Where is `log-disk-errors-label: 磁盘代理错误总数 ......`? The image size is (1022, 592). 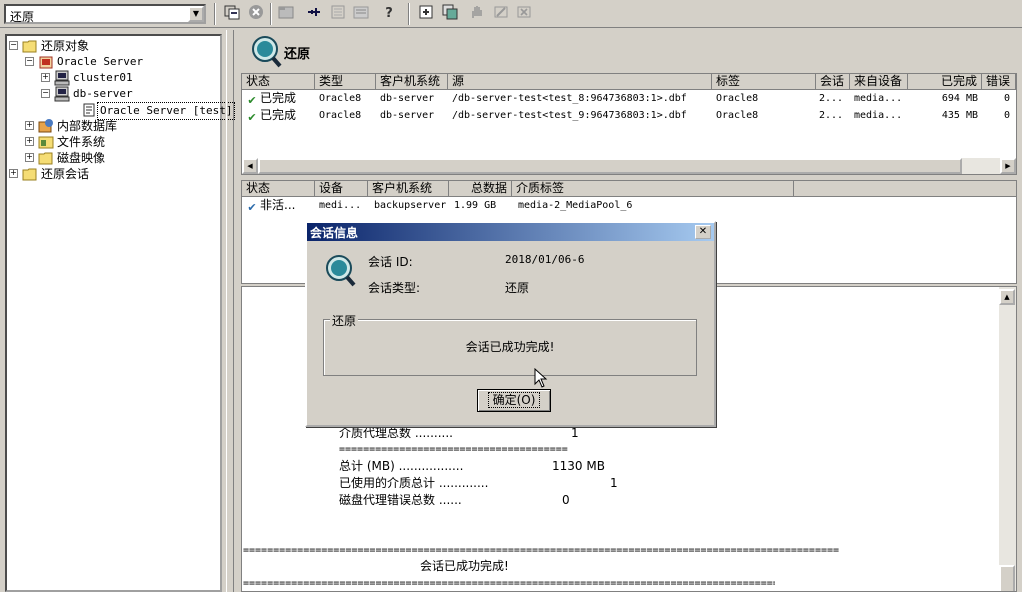
log-disk-errors-label: 磁盘代理错误总数 ...... is located at coordinates (400, 500).